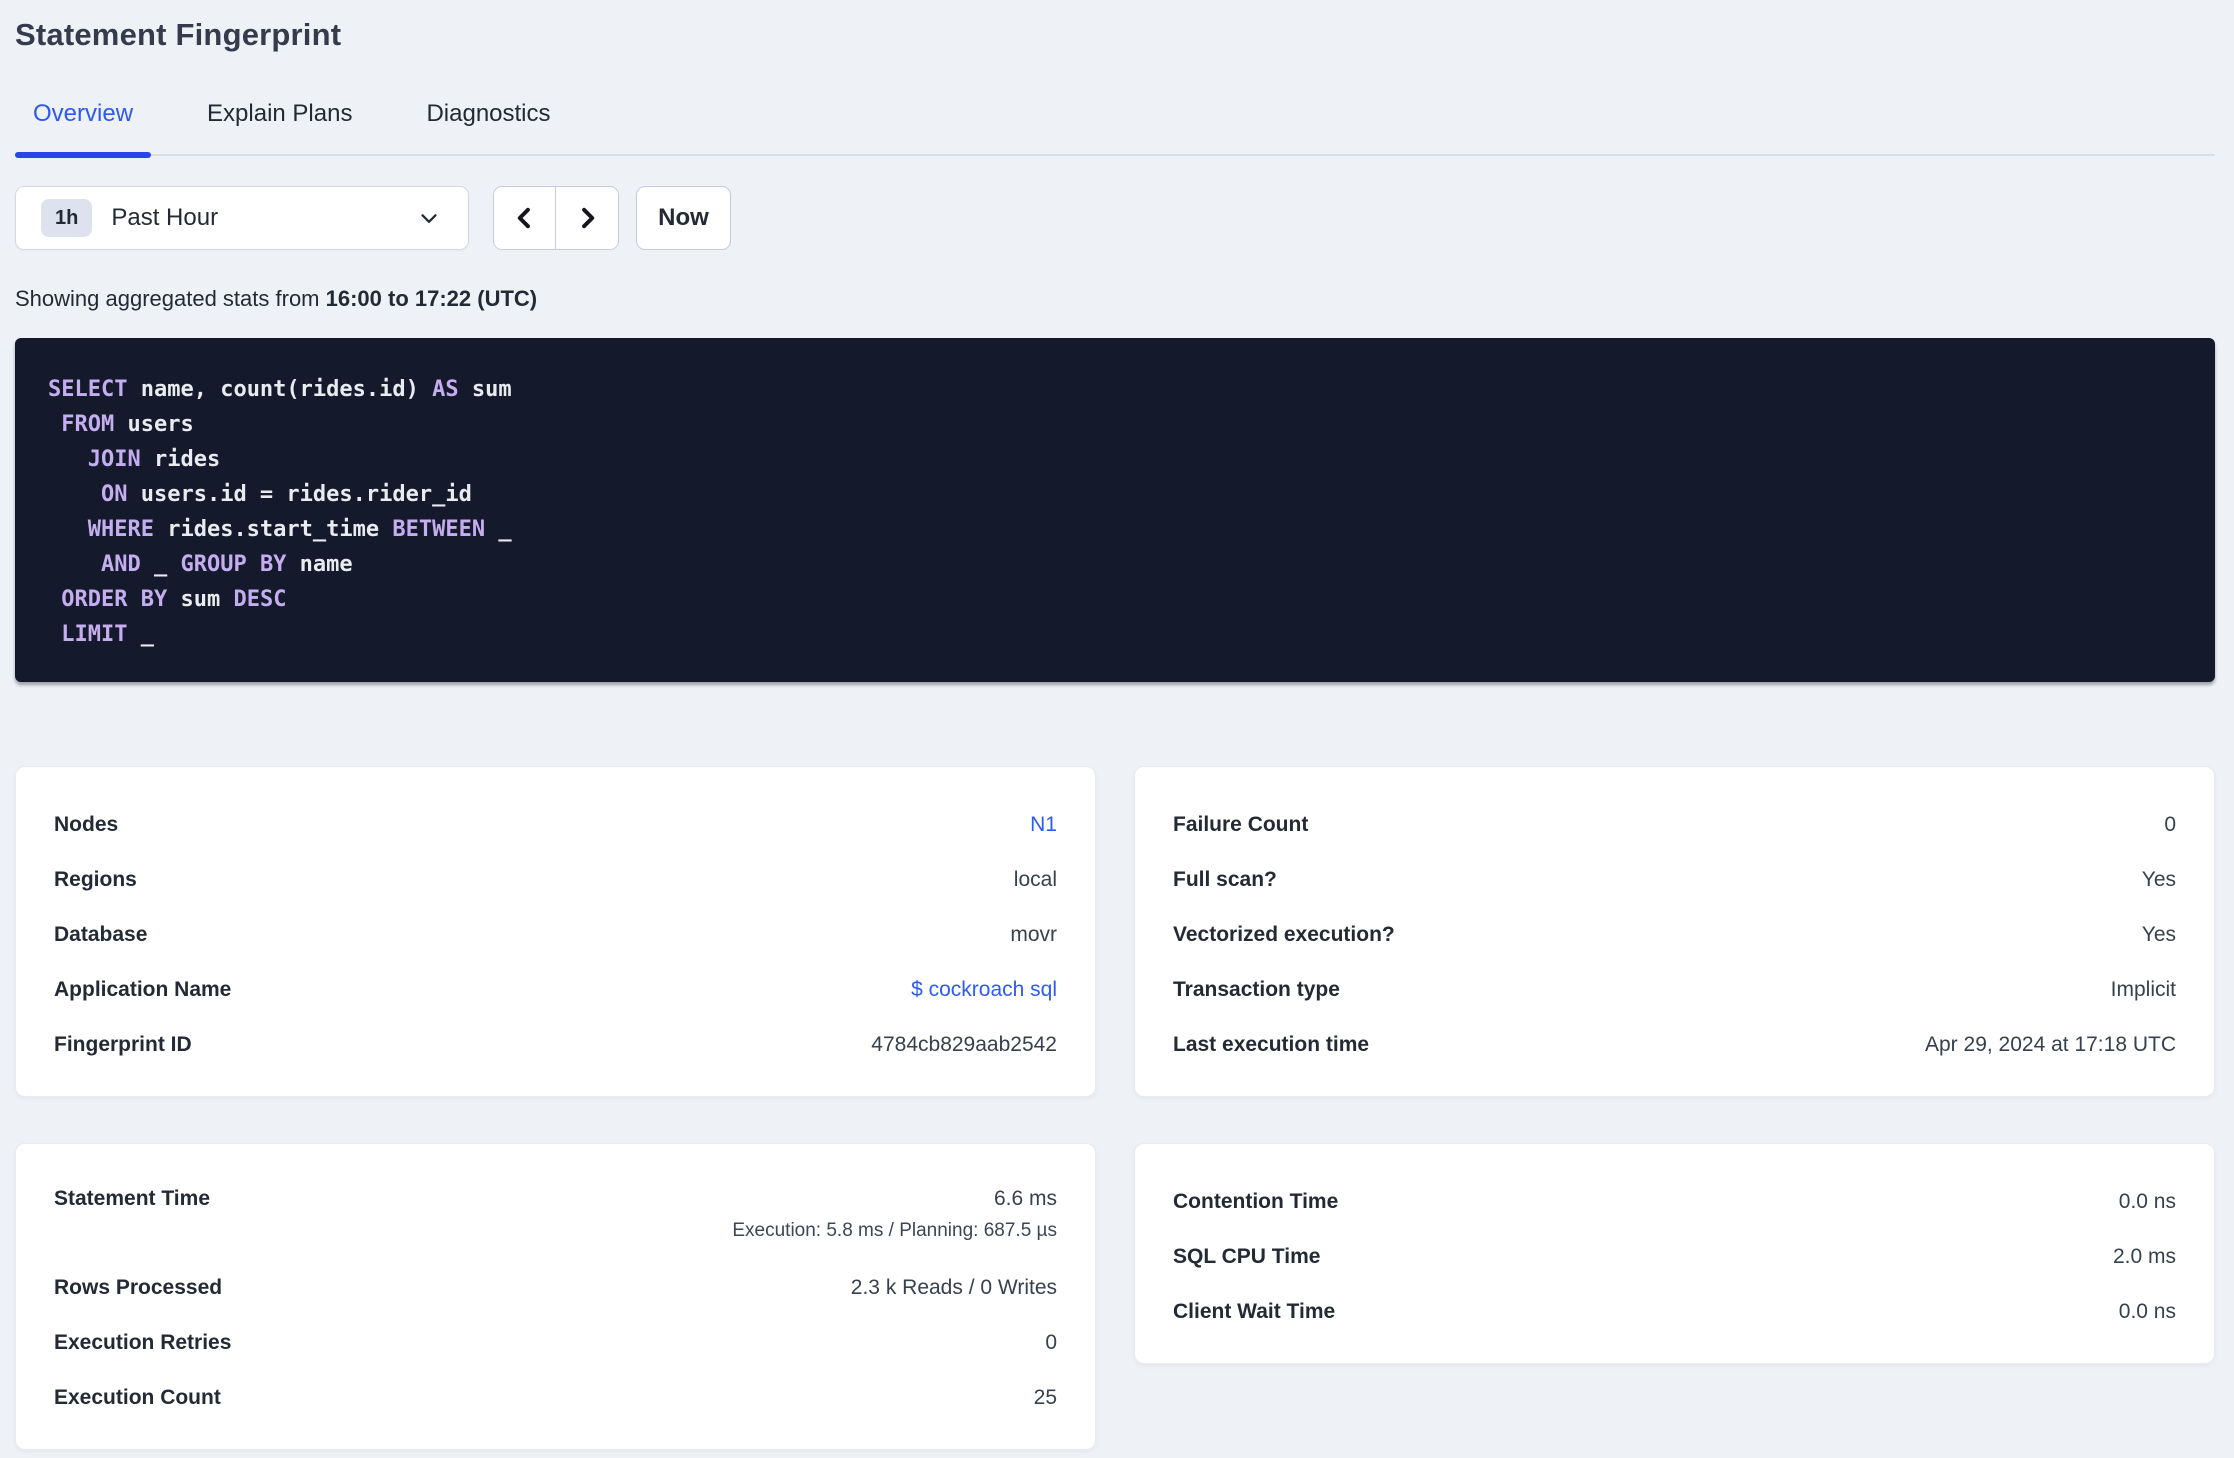  I want to click on stat-value-wrap: $ cockroach sql, so click(984, 990).